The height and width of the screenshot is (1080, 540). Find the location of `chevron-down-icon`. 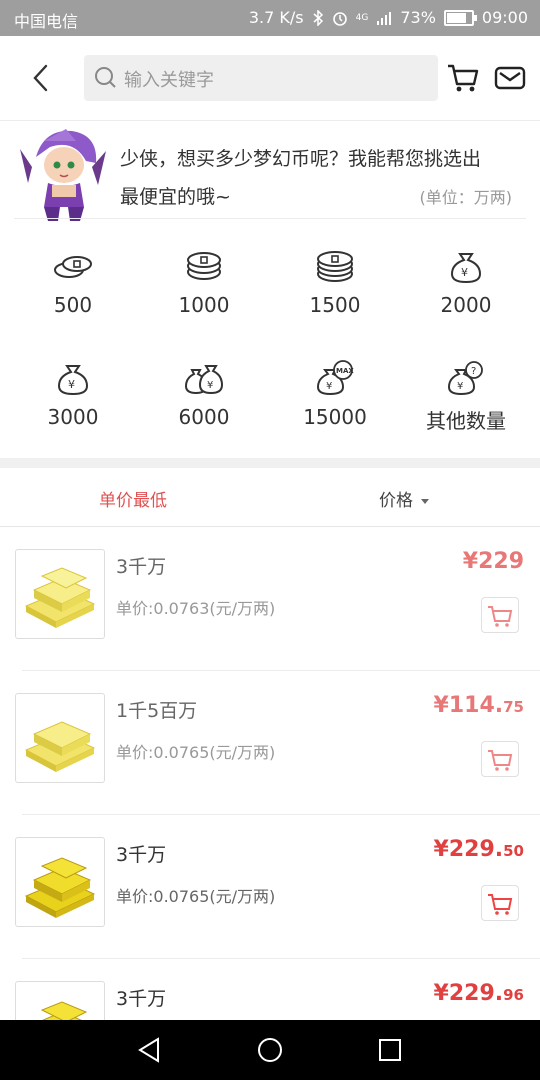

chevron-down-icon is located at coordinates (425, 501).